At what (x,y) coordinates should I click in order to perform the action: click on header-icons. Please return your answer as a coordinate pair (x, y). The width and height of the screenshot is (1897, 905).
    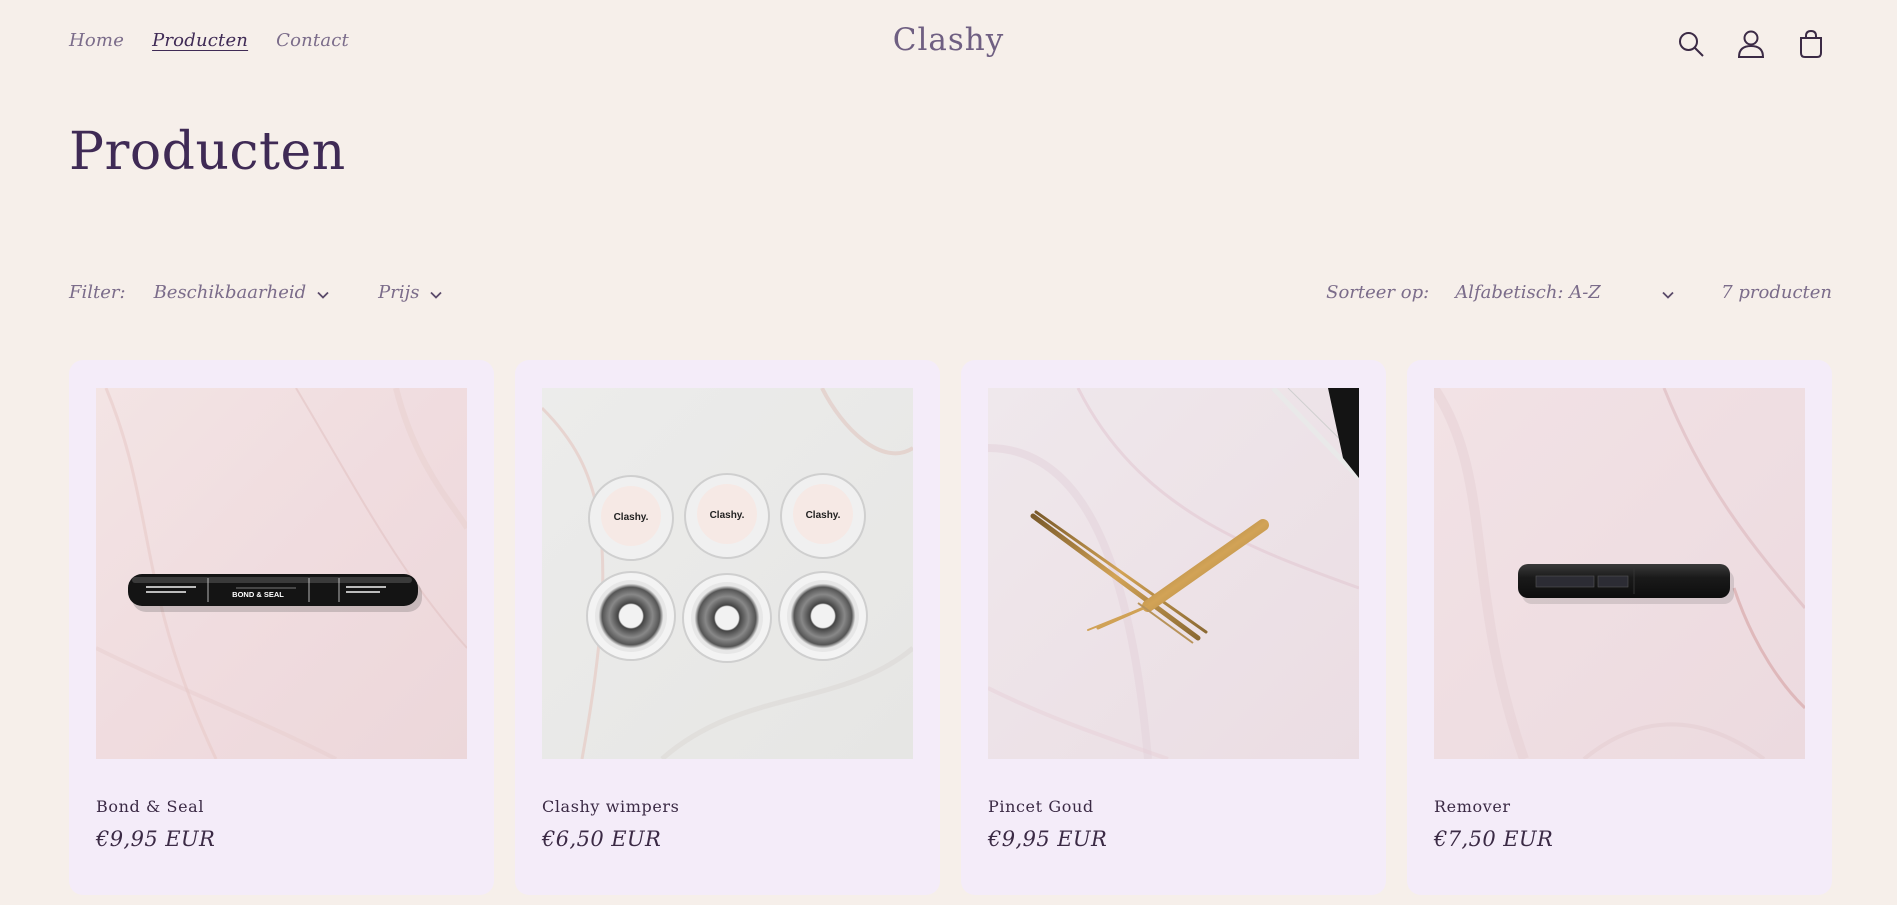
    Looking at the image, I should click on (1751, 44).